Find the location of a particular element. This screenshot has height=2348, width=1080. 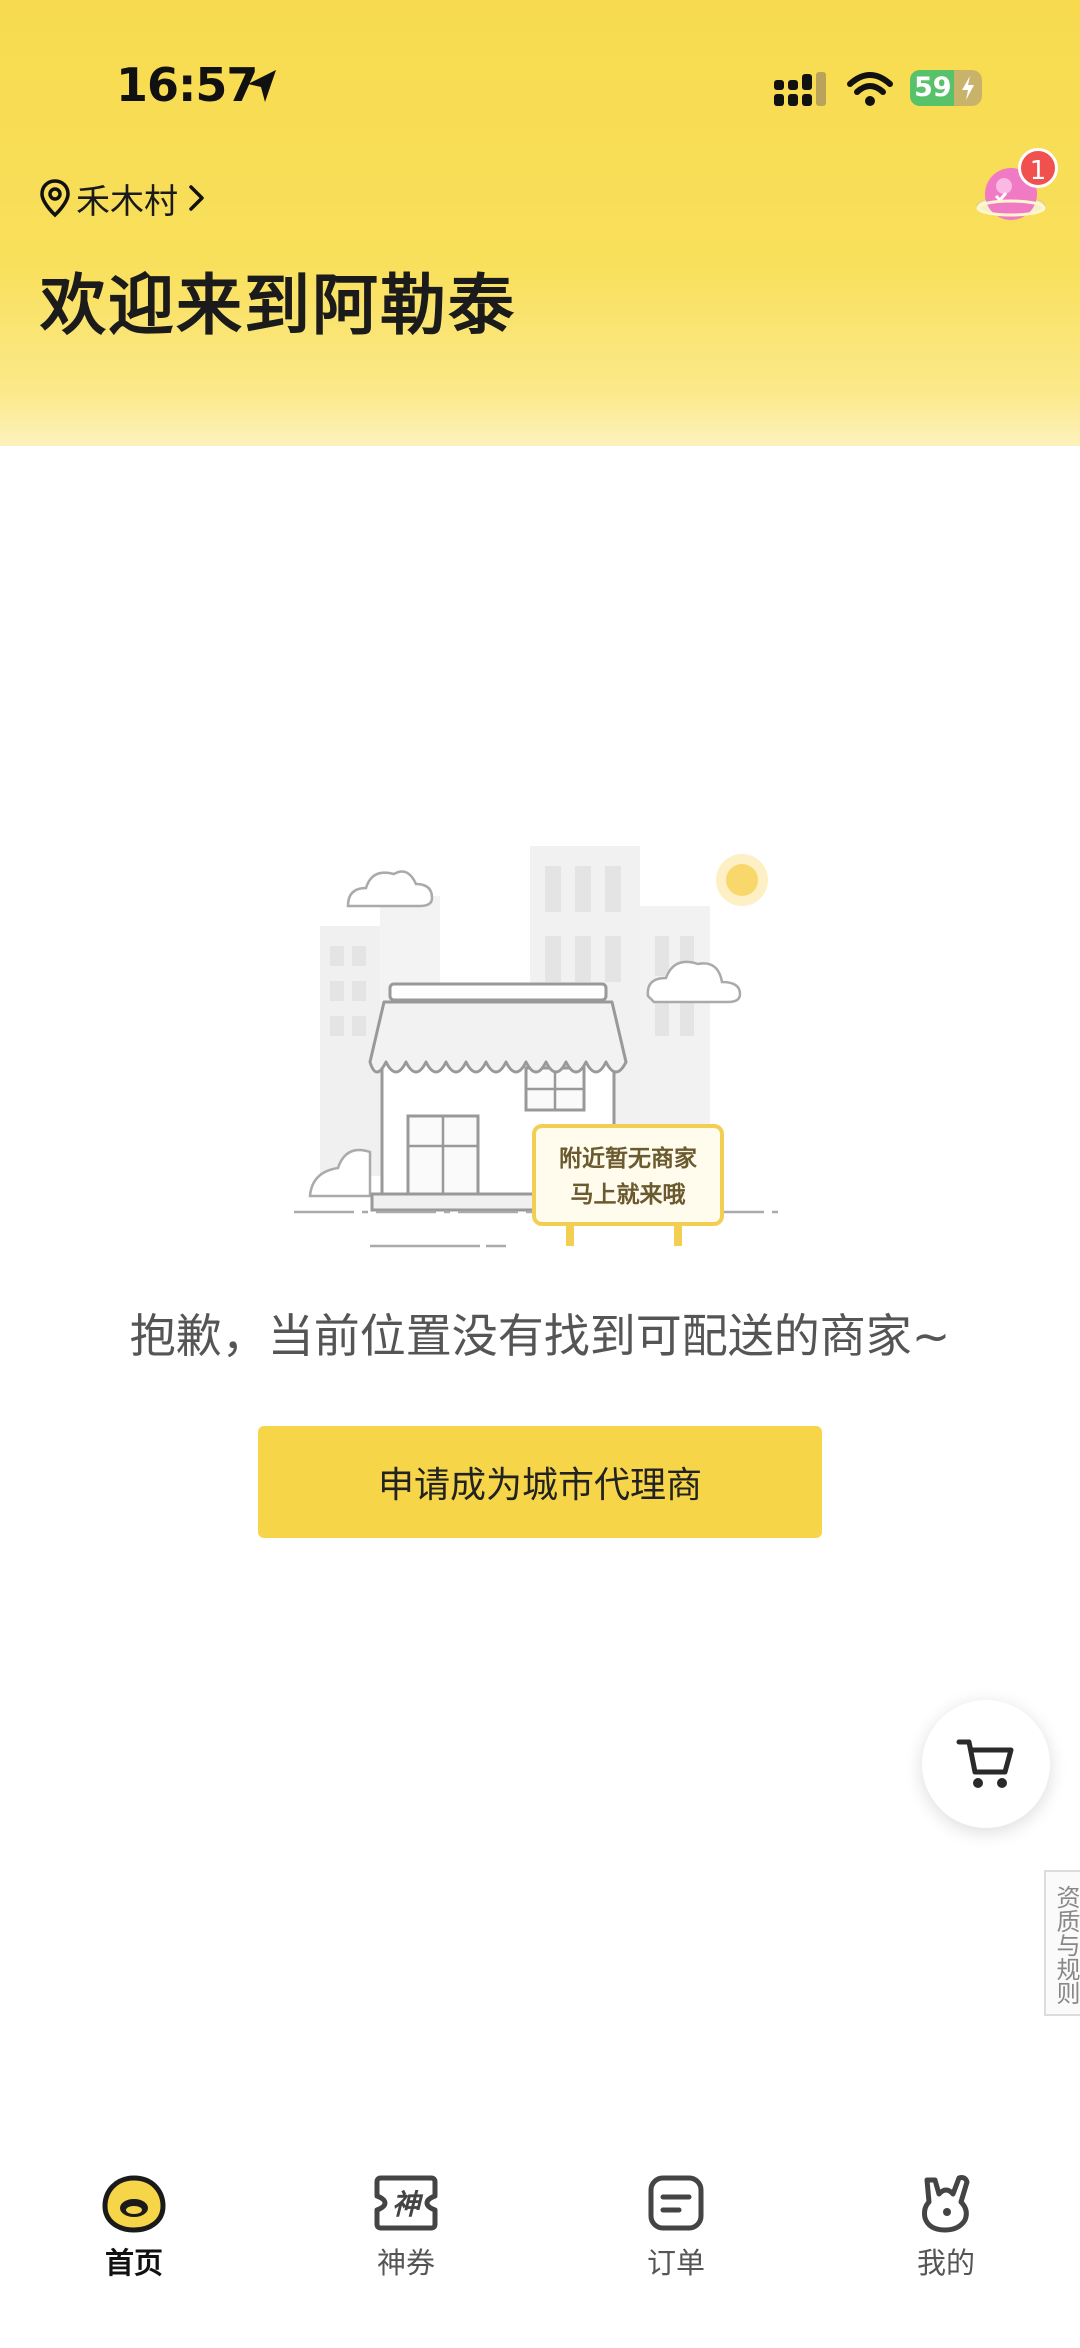

cart-button is located at coordinates (986, 1764).